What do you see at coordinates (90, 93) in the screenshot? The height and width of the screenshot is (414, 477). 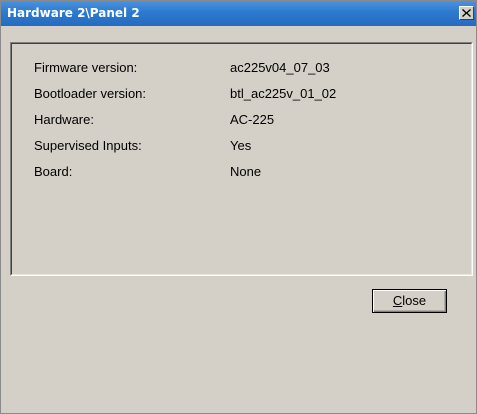 I see `bootloader-version-label: Bootloader version:` at bounding box center [90, 93].